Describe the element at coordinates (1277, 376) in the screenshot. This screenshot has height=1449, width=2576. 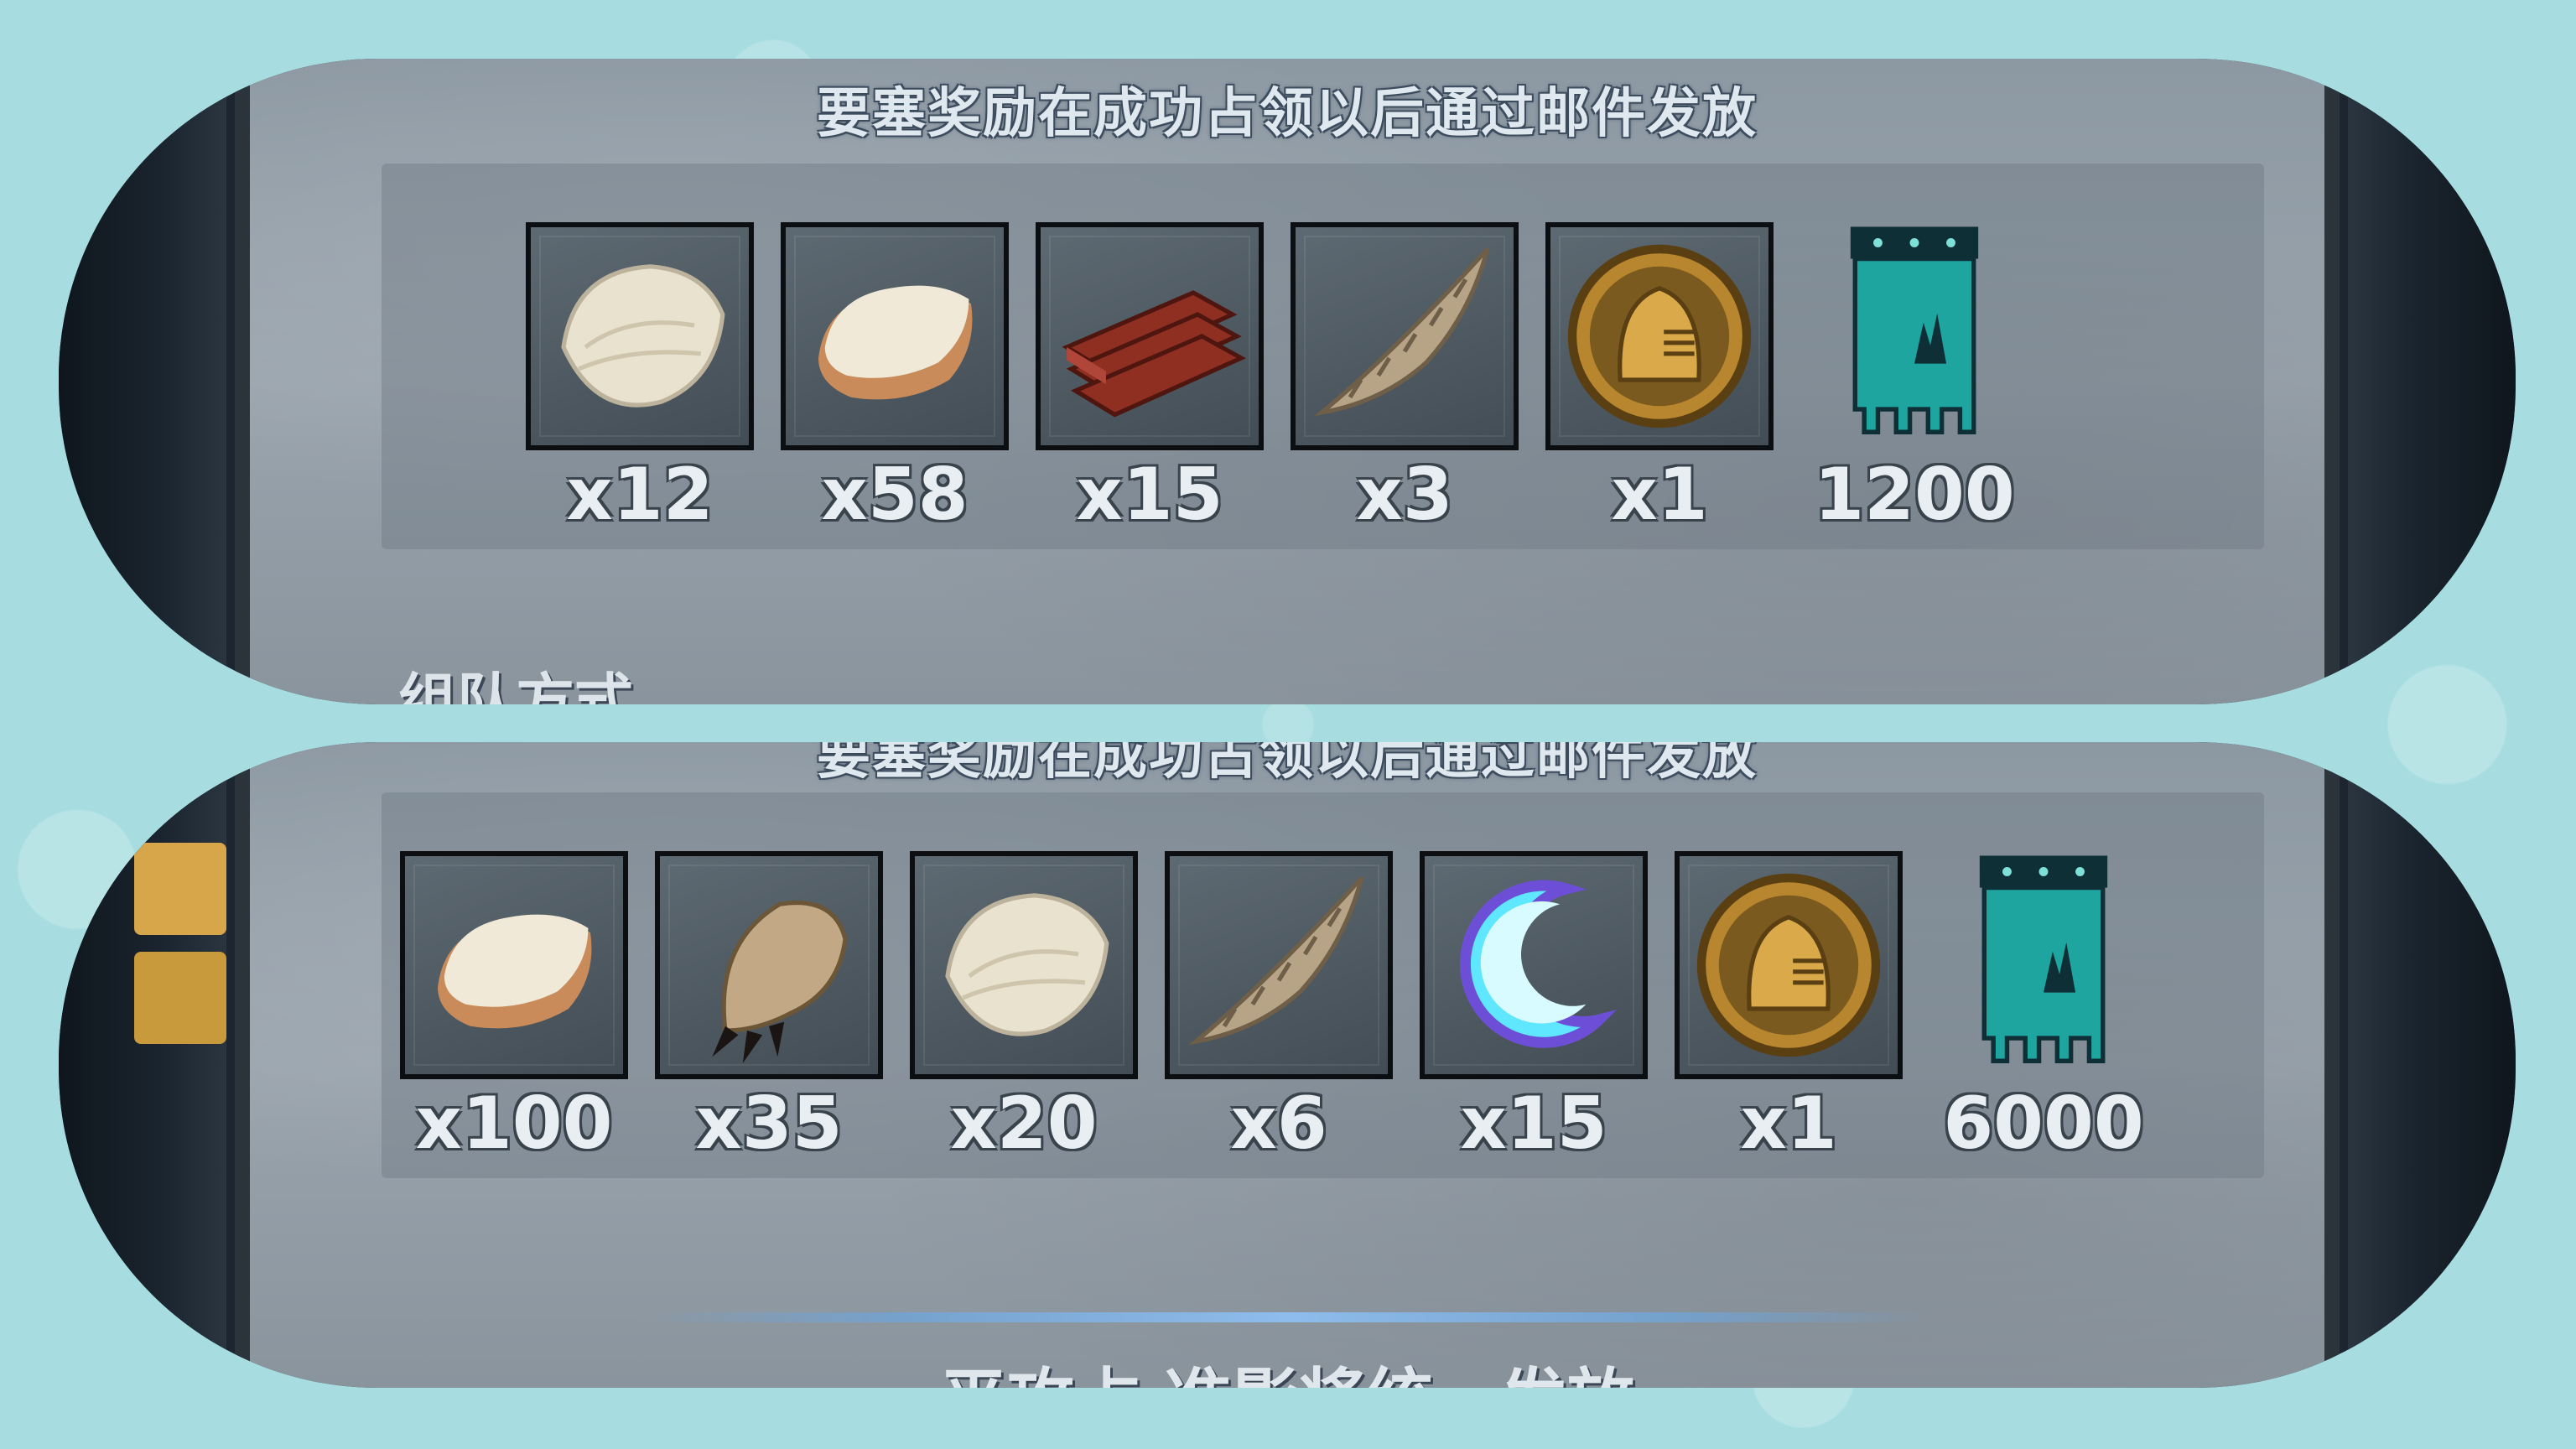
I see `reward-items: x12 x58 x15 x3 x1 1200` at that location.